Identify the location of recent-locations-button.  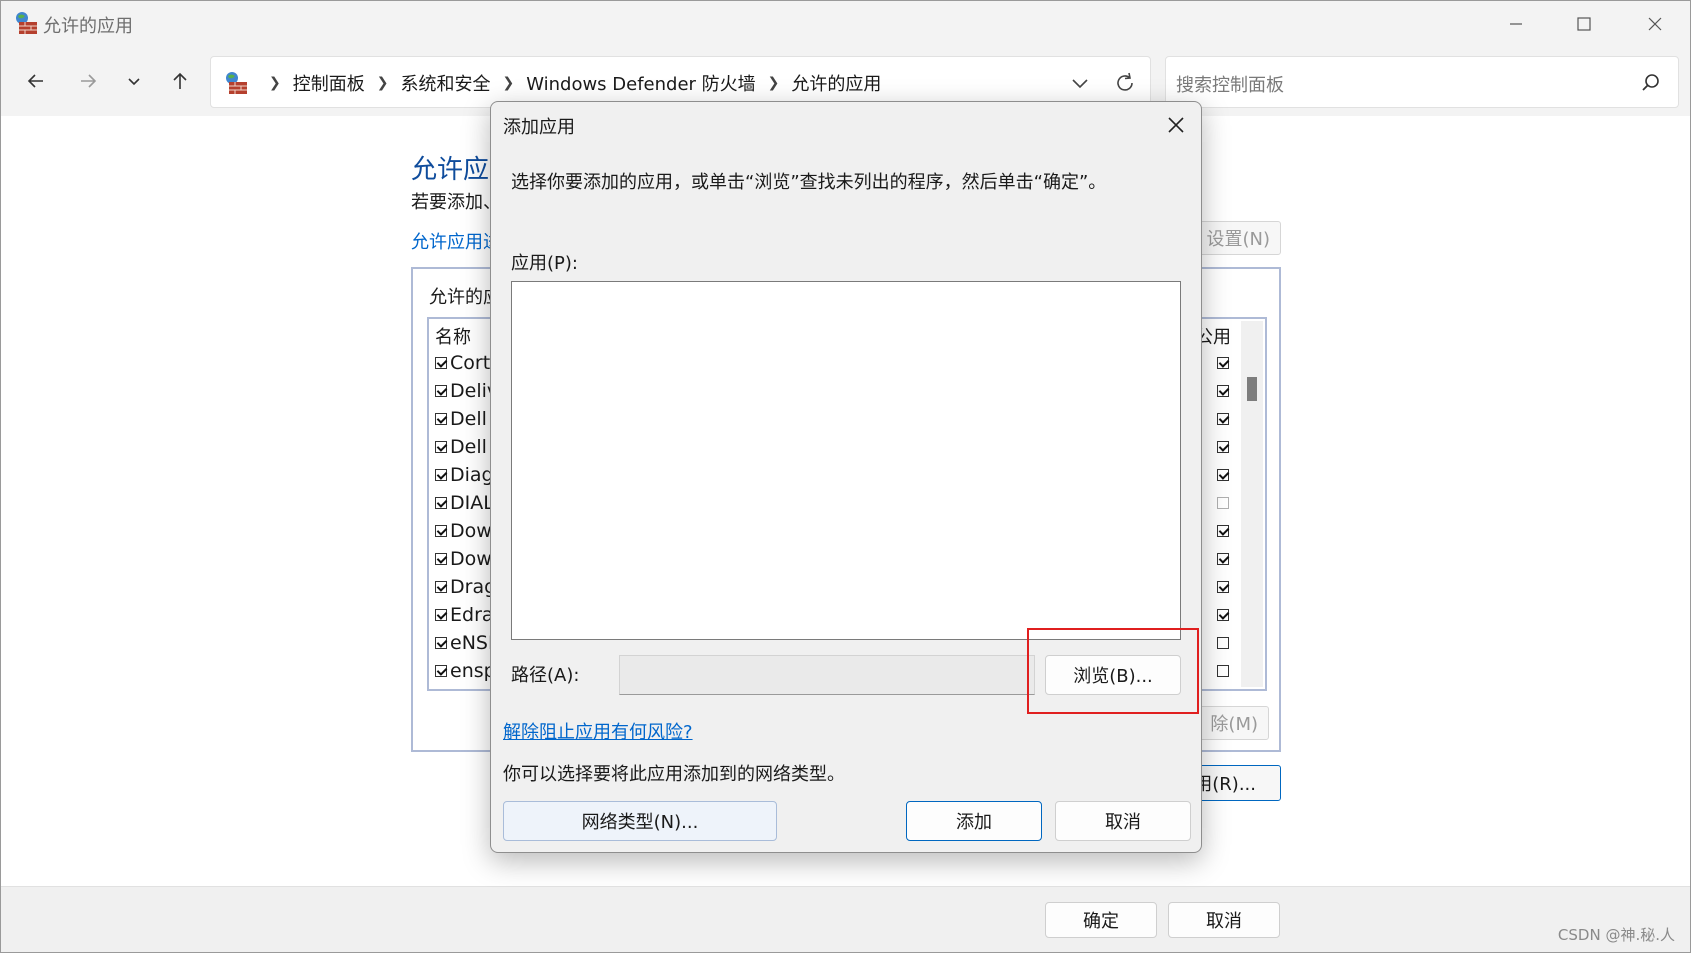
(134, 81).